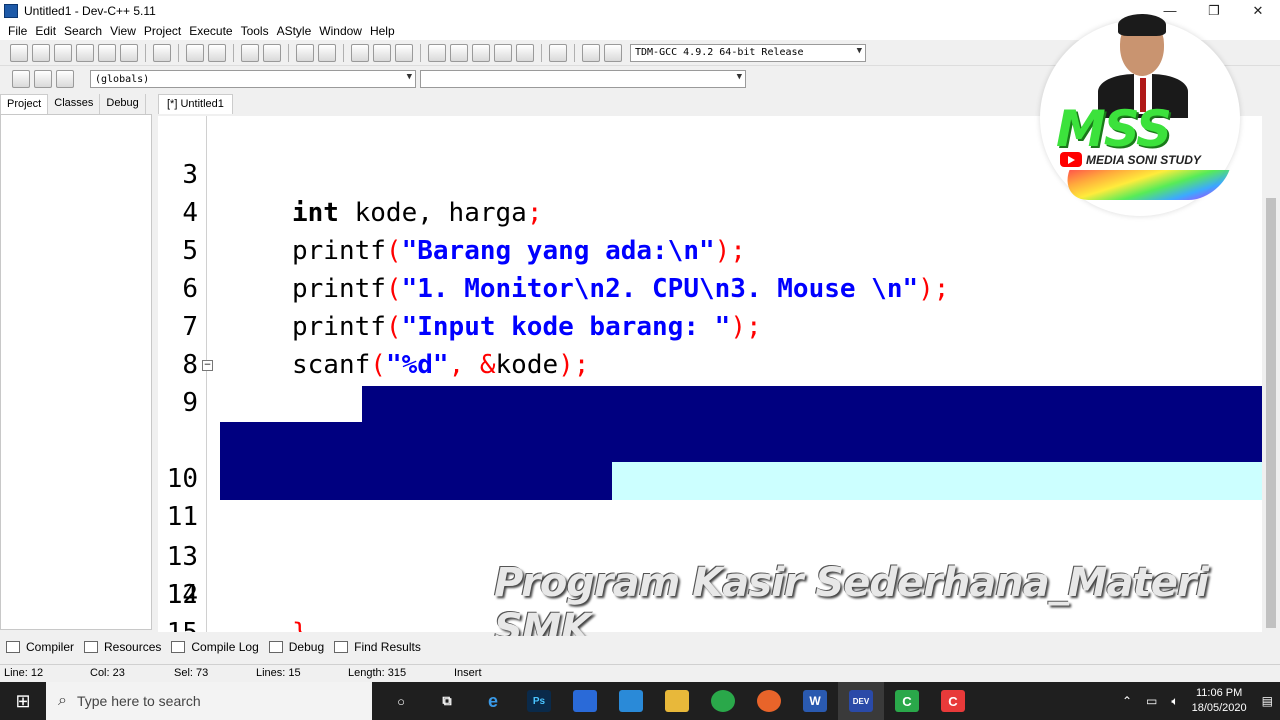 This screenshot has width=1280, height=720. I want to click on word-icon: W, so click(815, 701).